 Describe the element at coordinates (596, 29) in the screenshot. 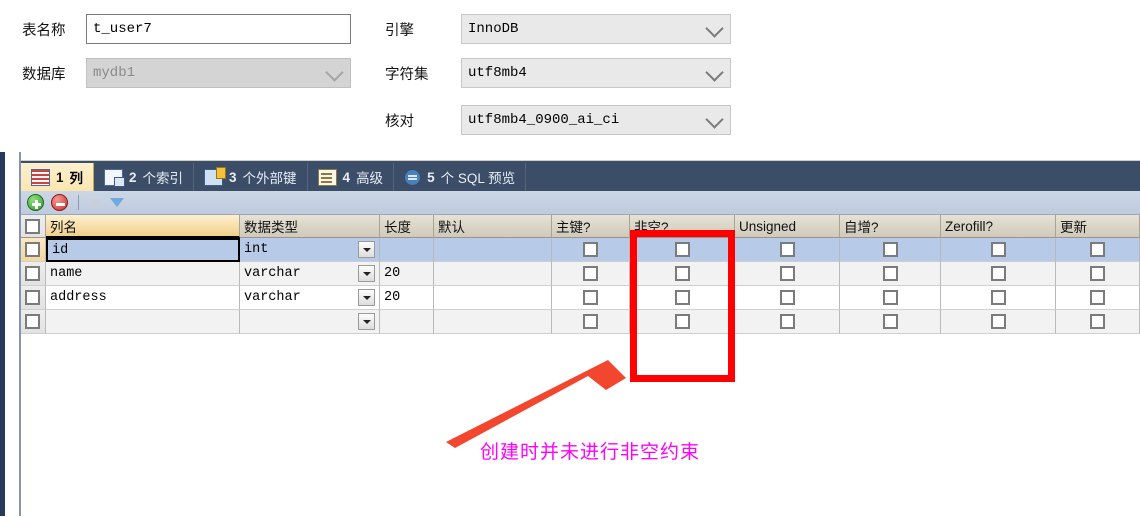

I see `engine-select: InnoDB` at that location.